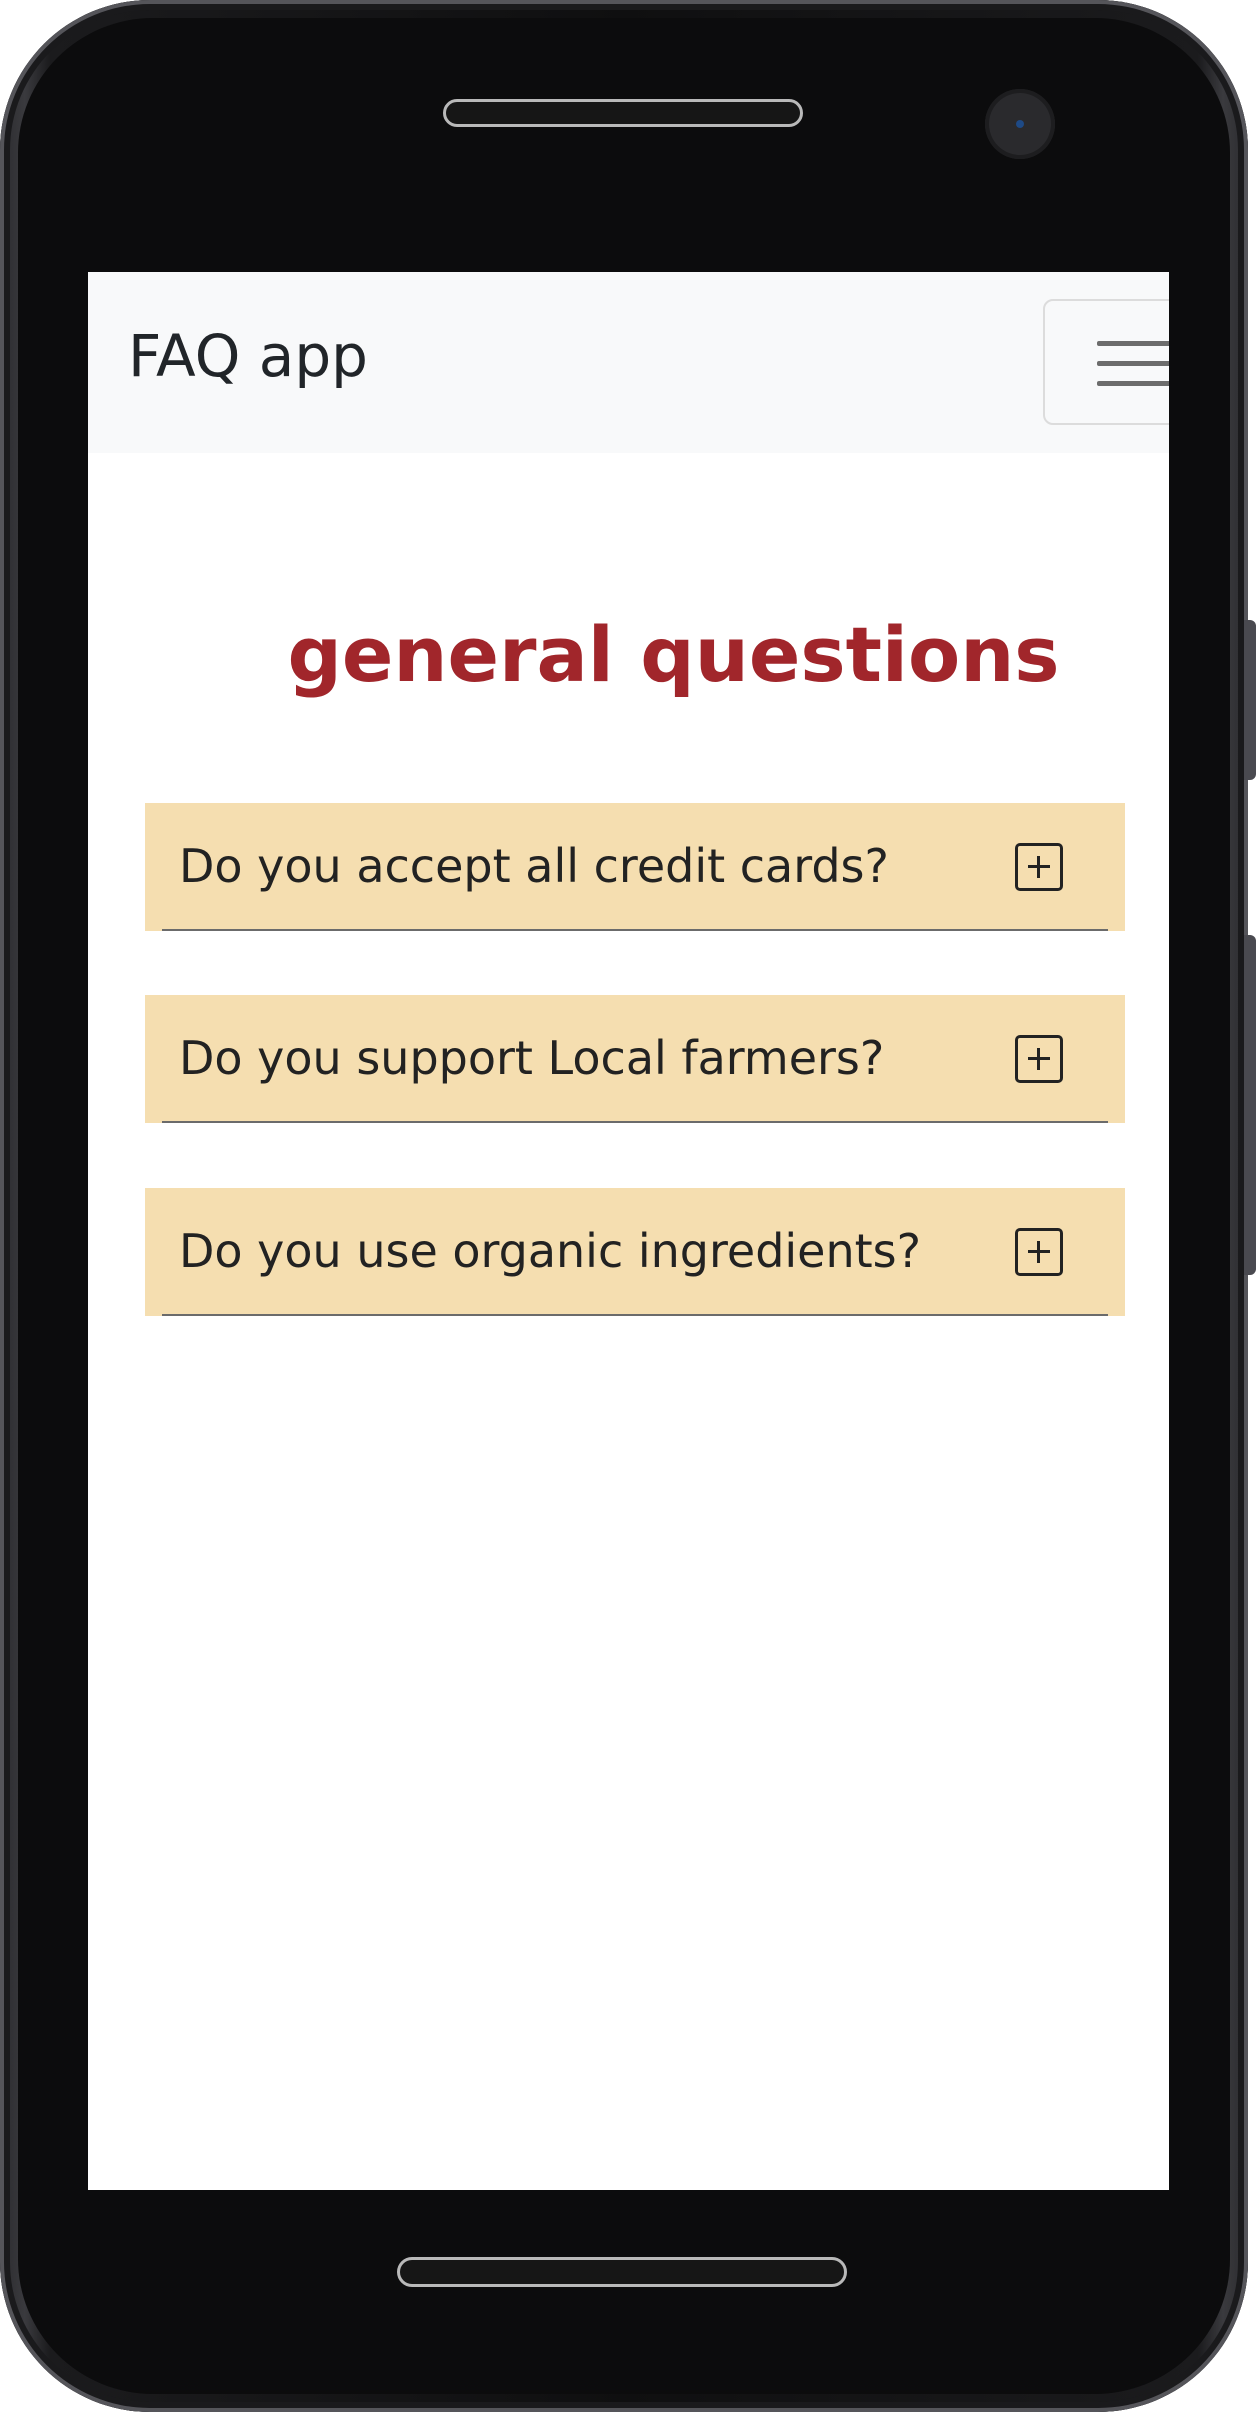 This screenshot has width=1260, height=2415. Describe the element at coordinates (1250, 1105) in the screenshot. I see `power-button` at that location.